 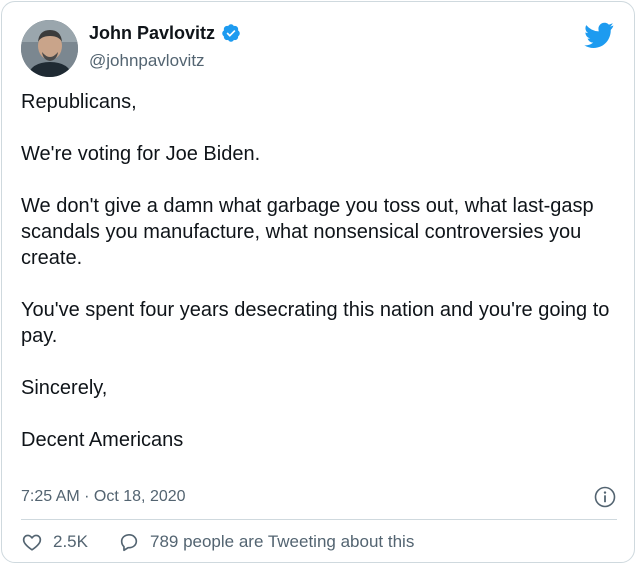 What do you see at coordinates (103, 497) in the screenshot?
I see `tweet-timestamp: 7:25 AM · Oct 18, 2020` at bounding box center [103, 497].